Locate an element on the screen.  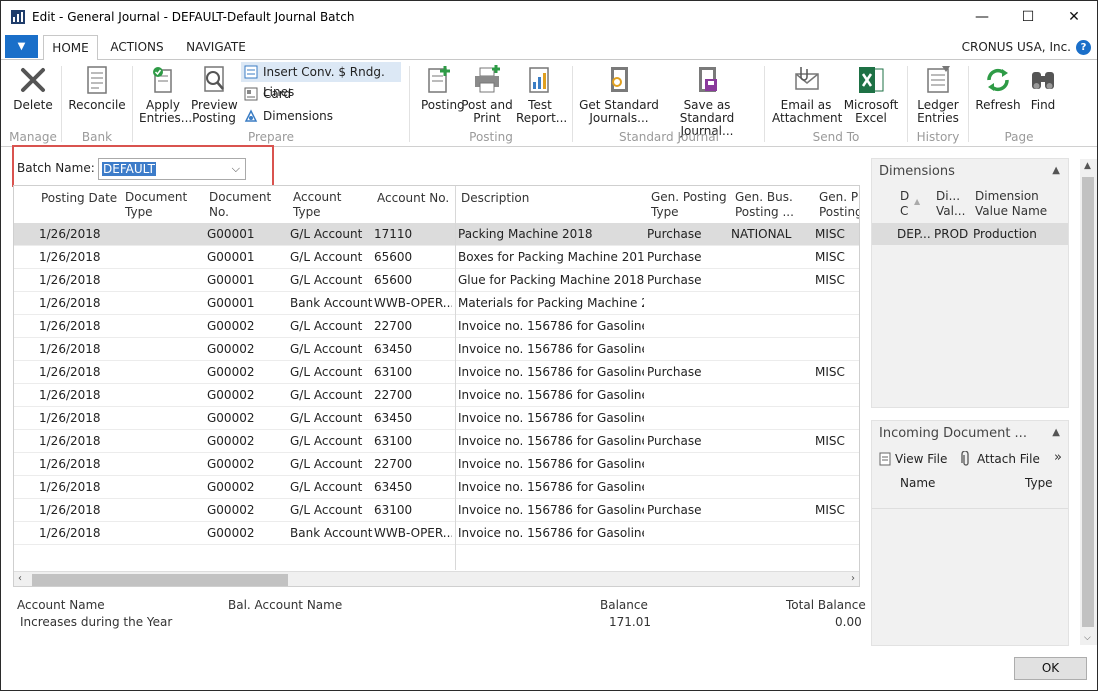
email-as-attachment-button: Email as Attachment is located at coordinates (807, 94).